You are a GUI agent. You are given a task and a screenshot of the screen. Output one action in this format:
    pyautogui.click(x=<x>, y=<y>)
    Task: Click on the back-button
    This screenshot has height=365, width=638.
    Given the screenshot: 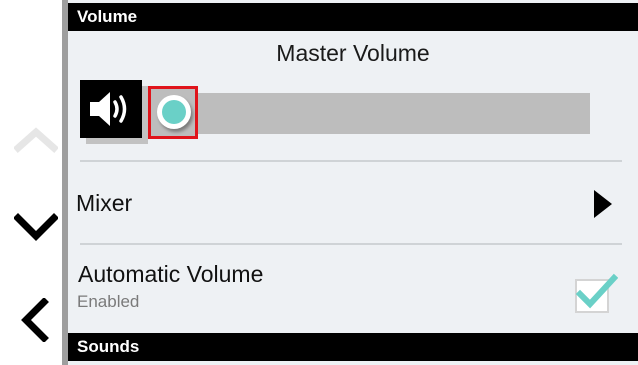 What is the action you would take?
    pyautogui.click(x=36, y=320)
    